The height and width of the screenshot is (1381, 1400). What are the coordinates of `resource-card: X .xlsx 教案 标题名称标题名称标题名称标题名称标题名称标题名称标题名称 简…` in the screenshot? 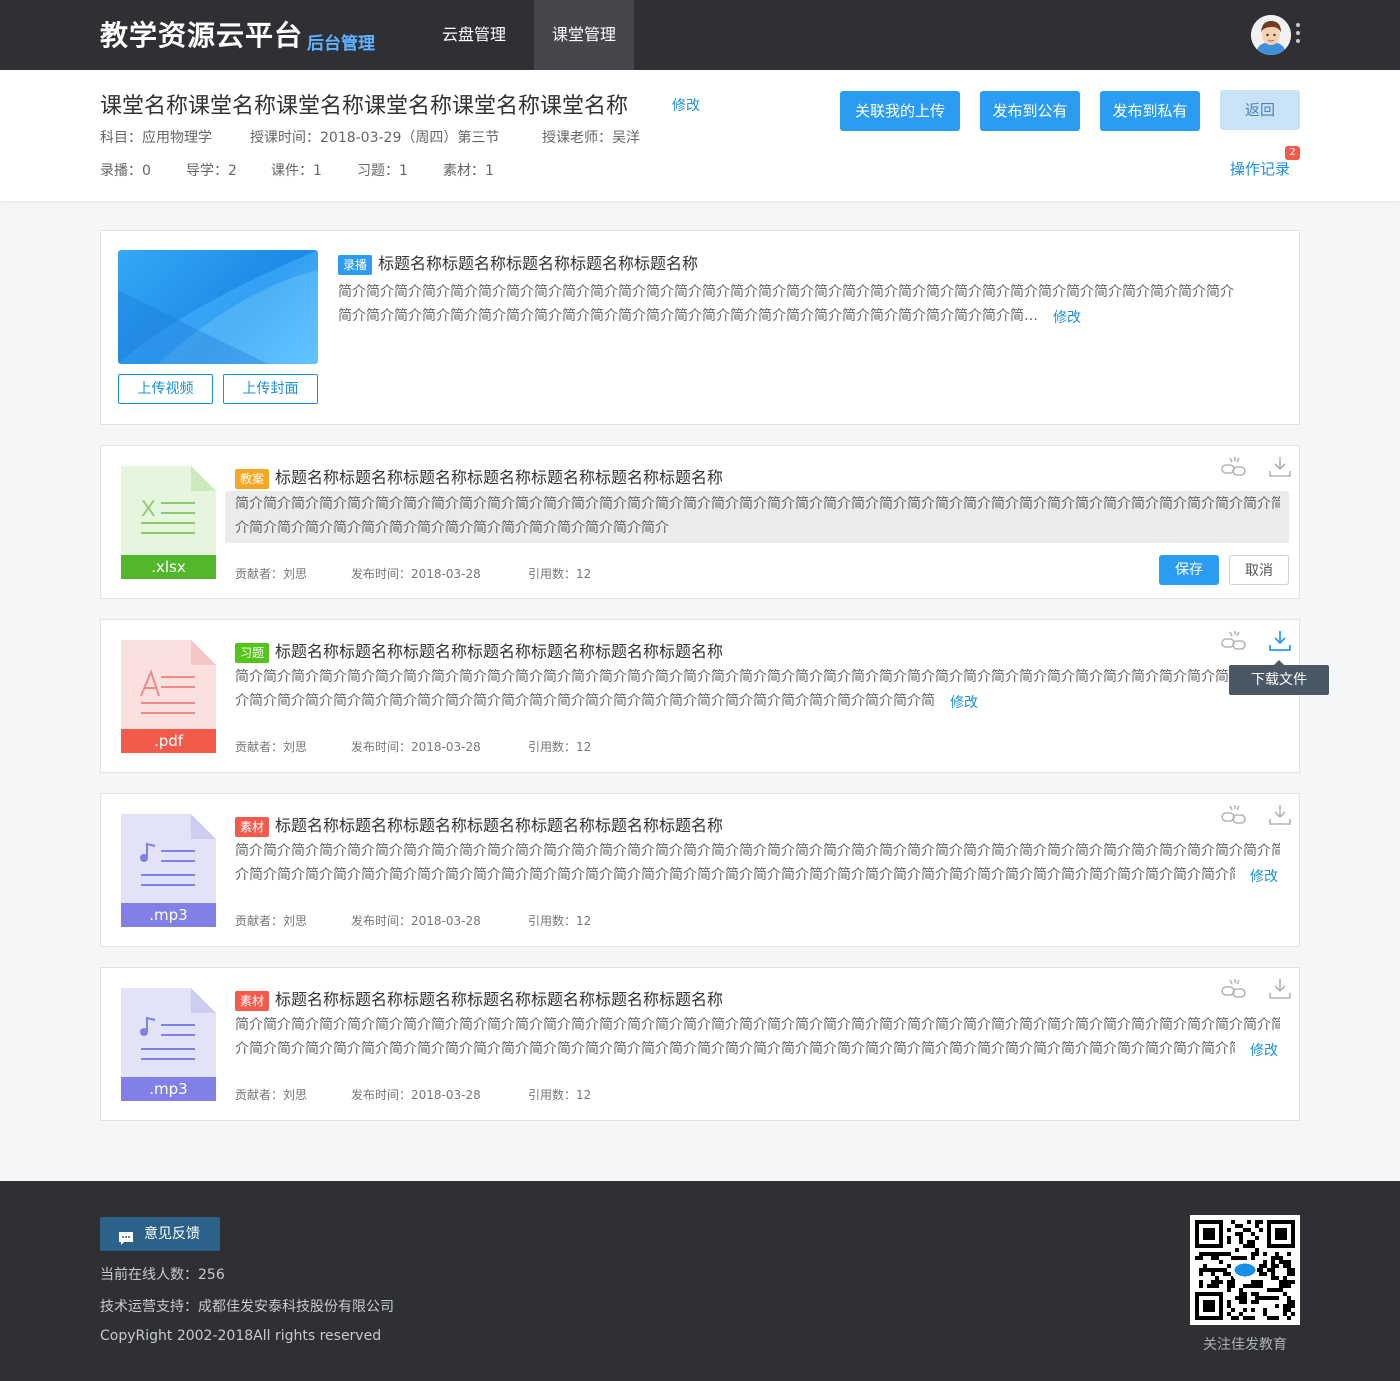 It's located at (700, 522).